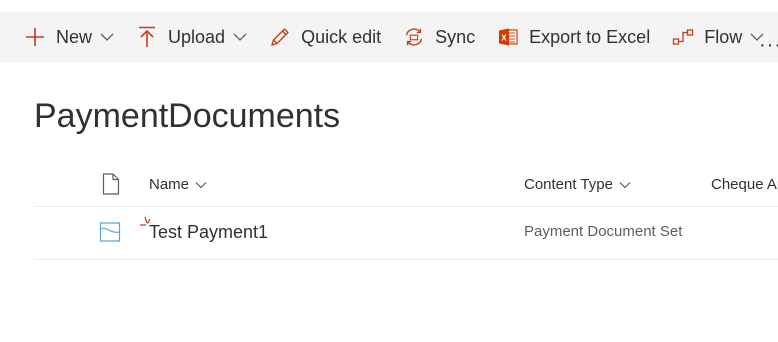 This screenshot has width=778, height=342. Describe the element at coordinates (147, 37) in the screenshot. I see `upload-icon` at that location.